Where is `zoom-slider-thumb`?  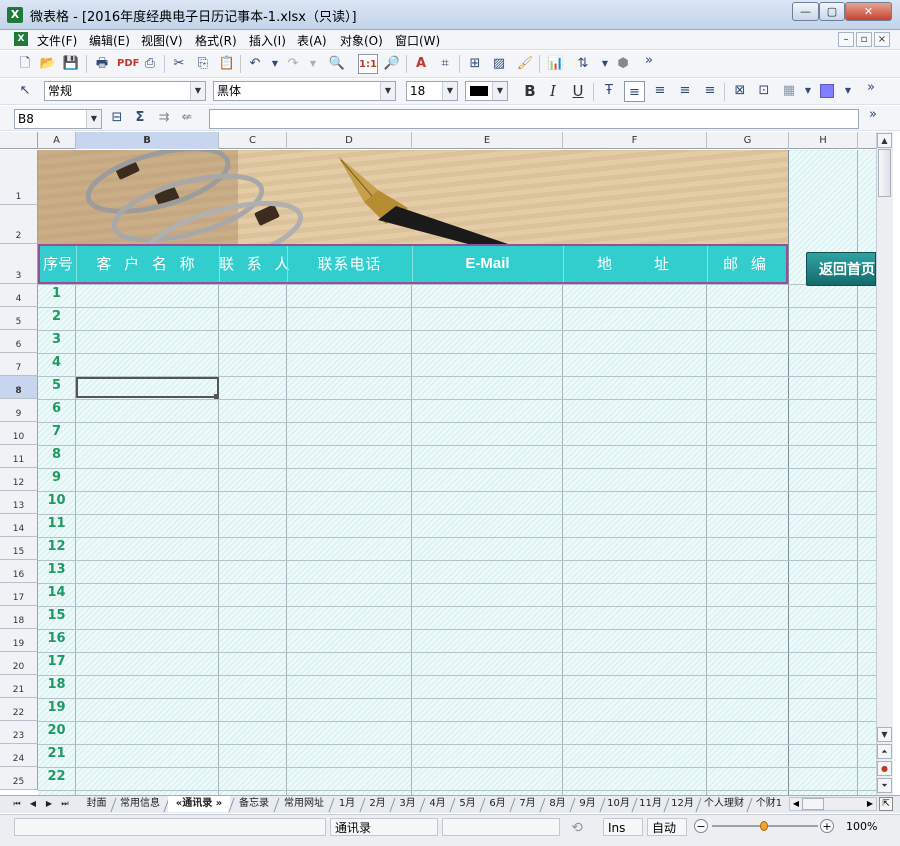
zoom-slider-thumb is located at coordinates (764, 826).